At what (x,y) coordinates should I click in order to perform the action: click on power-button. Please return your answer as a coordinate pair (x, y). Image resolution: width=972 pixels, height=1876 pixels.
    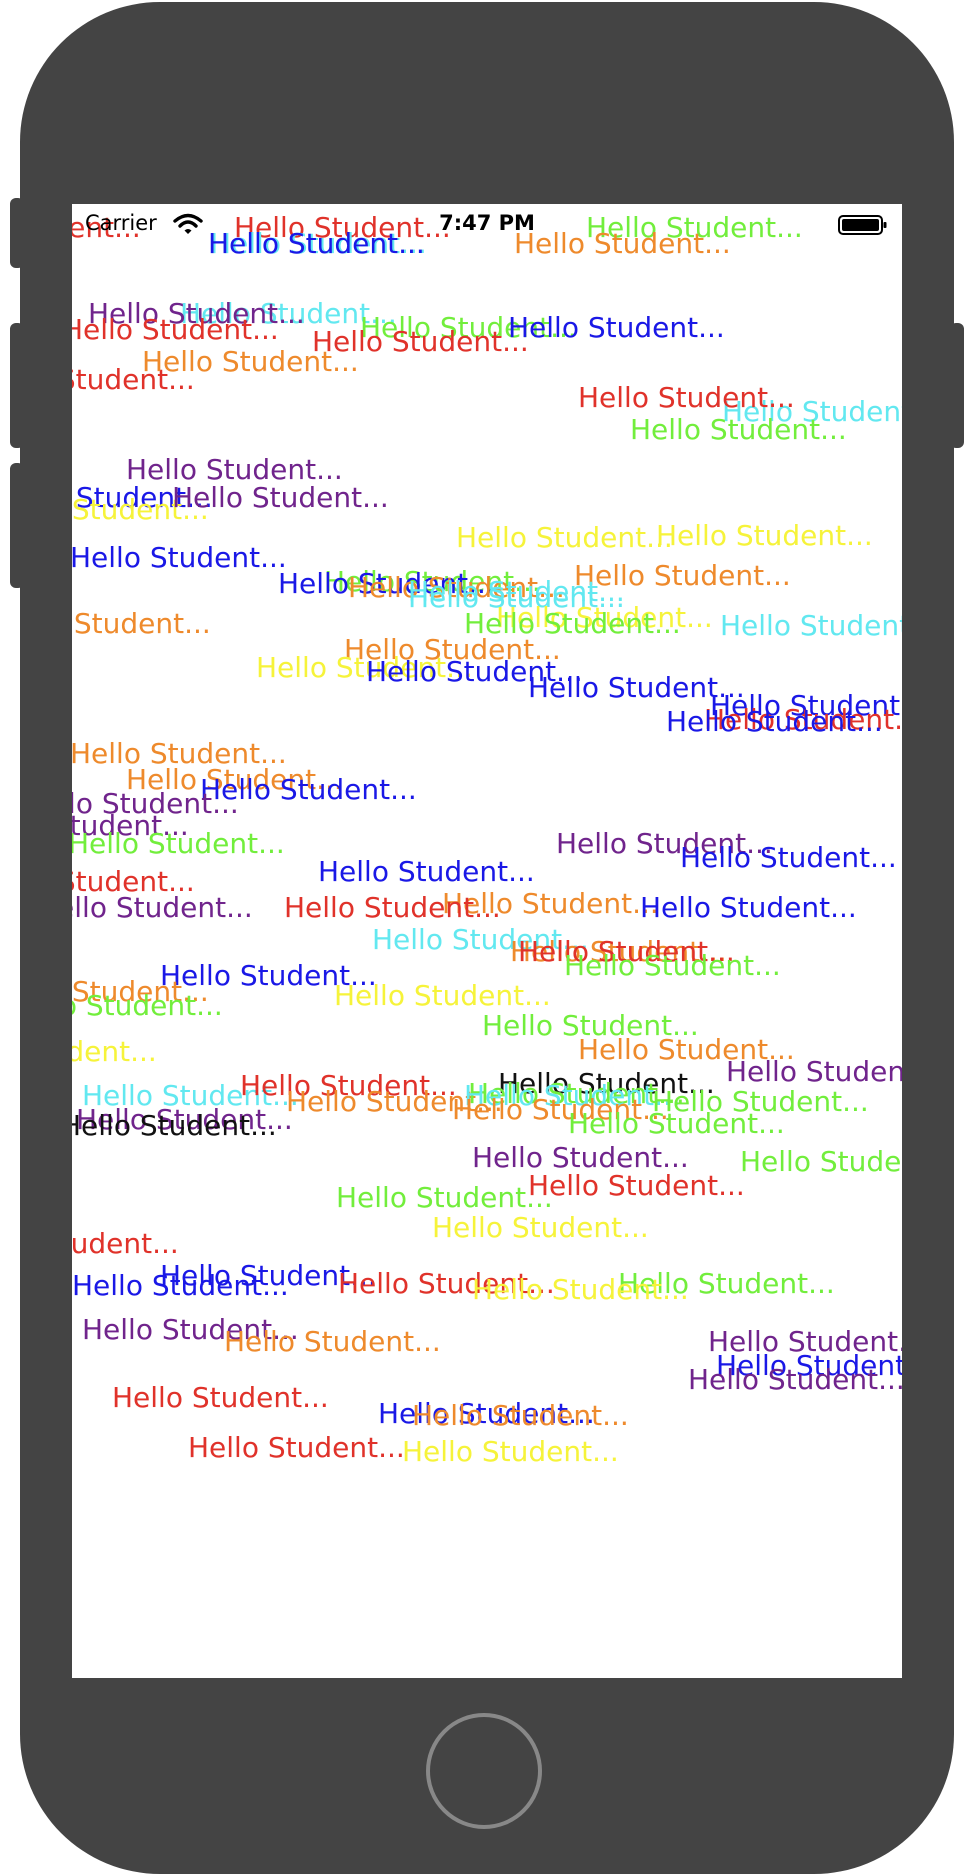
    Looking at the image, I should click on (957, 385).